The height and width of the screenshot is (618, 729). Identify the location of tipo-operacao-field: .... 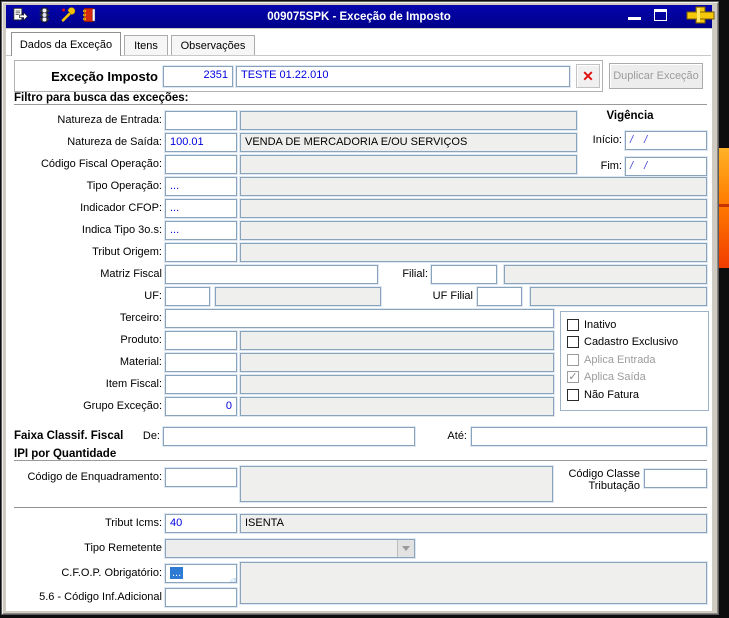
(201, 186).